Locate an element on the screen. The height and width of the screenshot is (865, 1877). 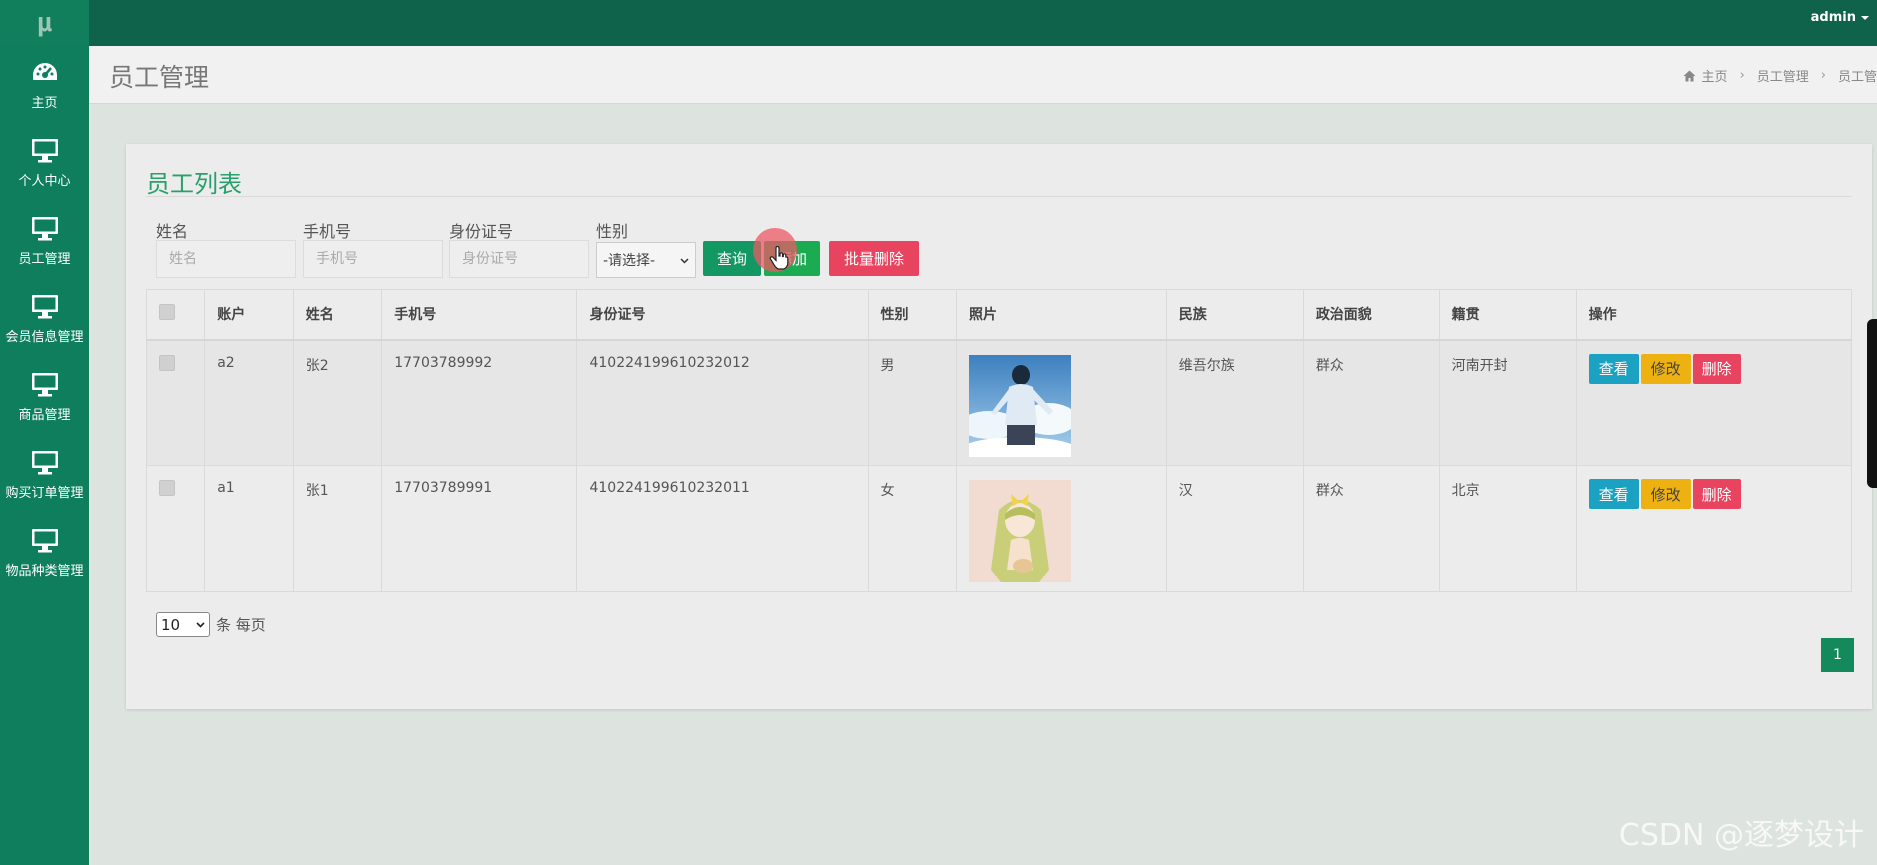
sidebar-item-category-management: 物品种类管理 is located at coordinates (44, 553).